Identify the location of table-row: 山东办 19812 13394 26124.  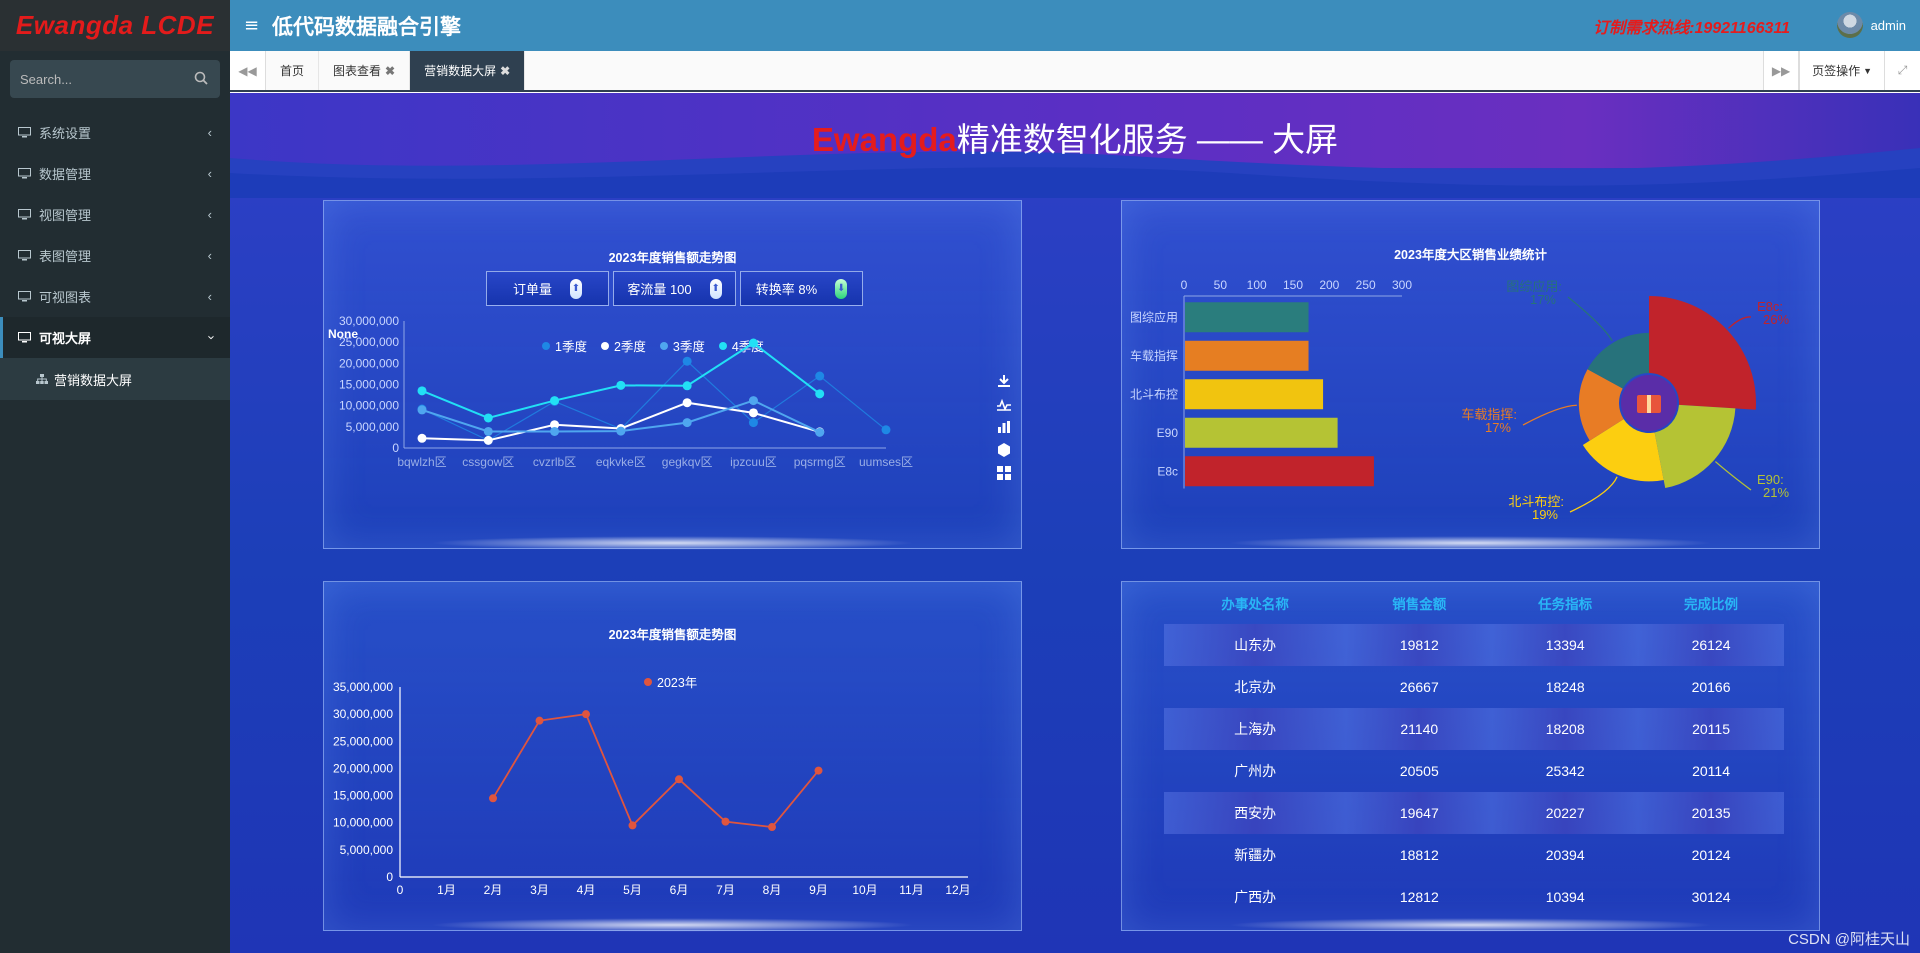
(1474, 645).